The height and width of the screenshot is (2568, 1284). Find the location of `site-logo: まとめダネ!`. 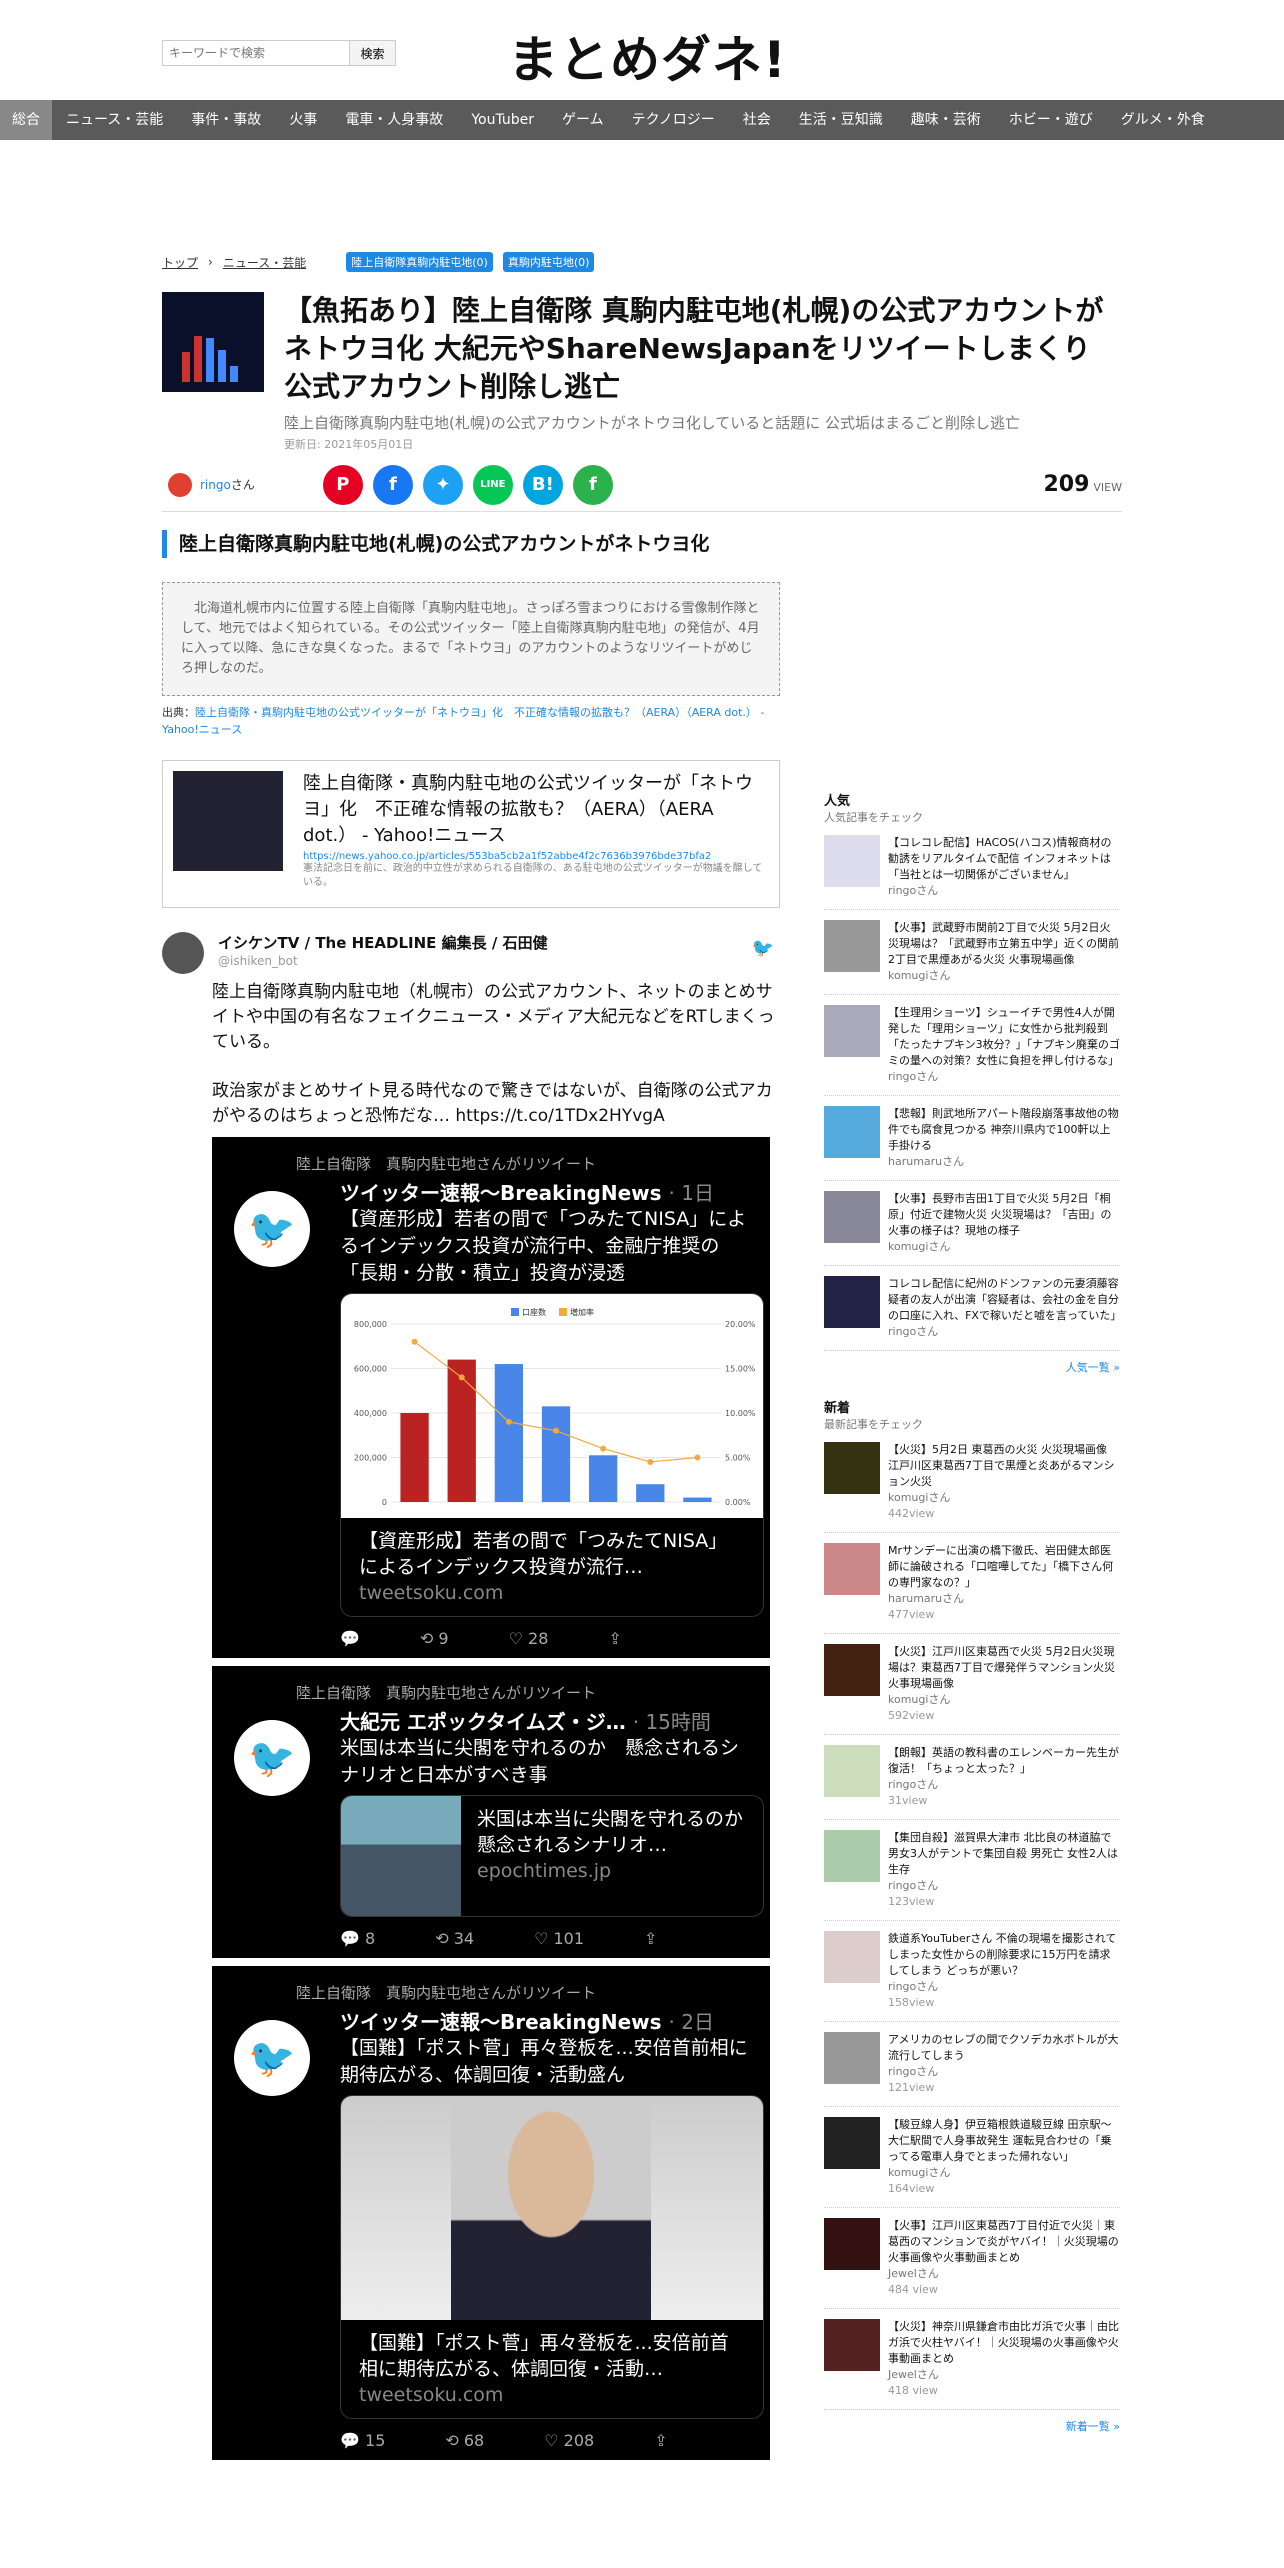

site-logo: まとめダネ! is located at coordinates (647, 56).